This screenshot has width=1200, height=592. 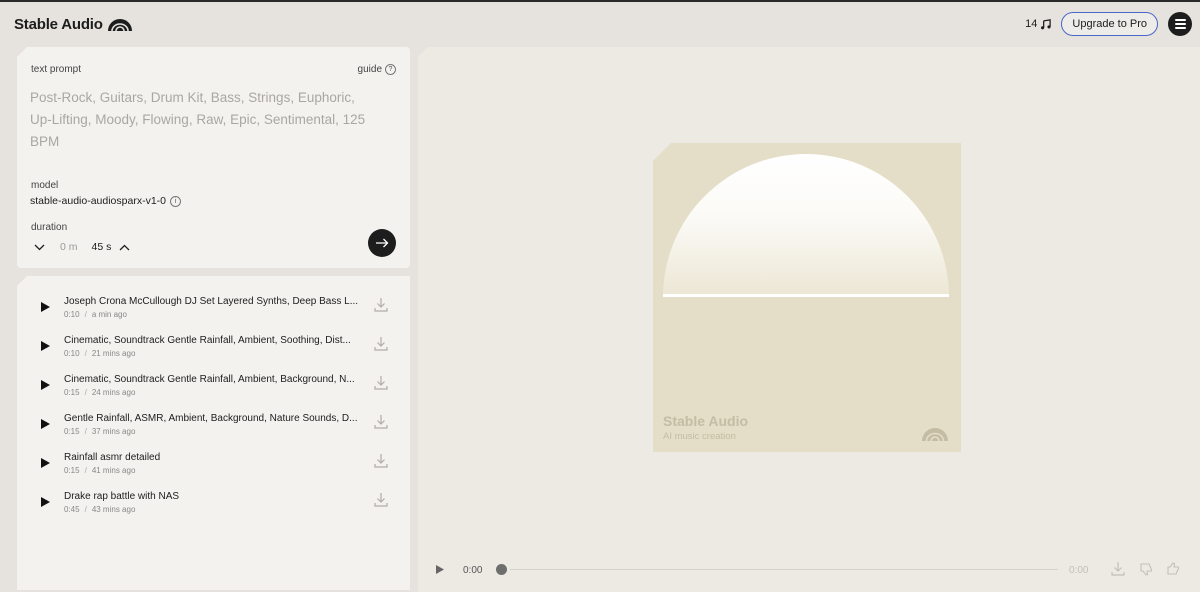 I want to click on track-meta: 0:15/37 mins ago, so click(x=100, y=431).